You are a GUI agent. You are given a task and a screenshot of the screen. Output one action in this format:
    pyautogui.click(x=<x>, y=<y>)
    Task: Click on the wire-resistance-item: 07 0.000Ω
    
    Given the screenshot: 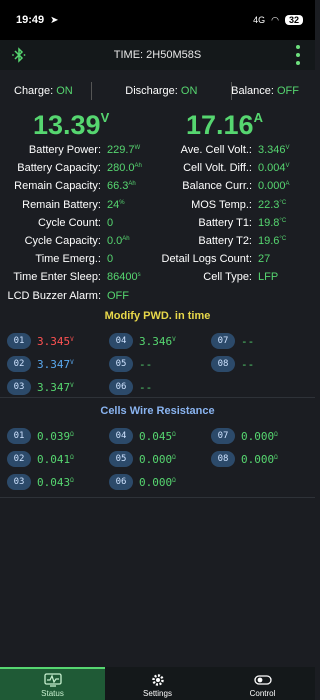 What is the action you would take?
    pyautogui.click(x=244, y=436)
    